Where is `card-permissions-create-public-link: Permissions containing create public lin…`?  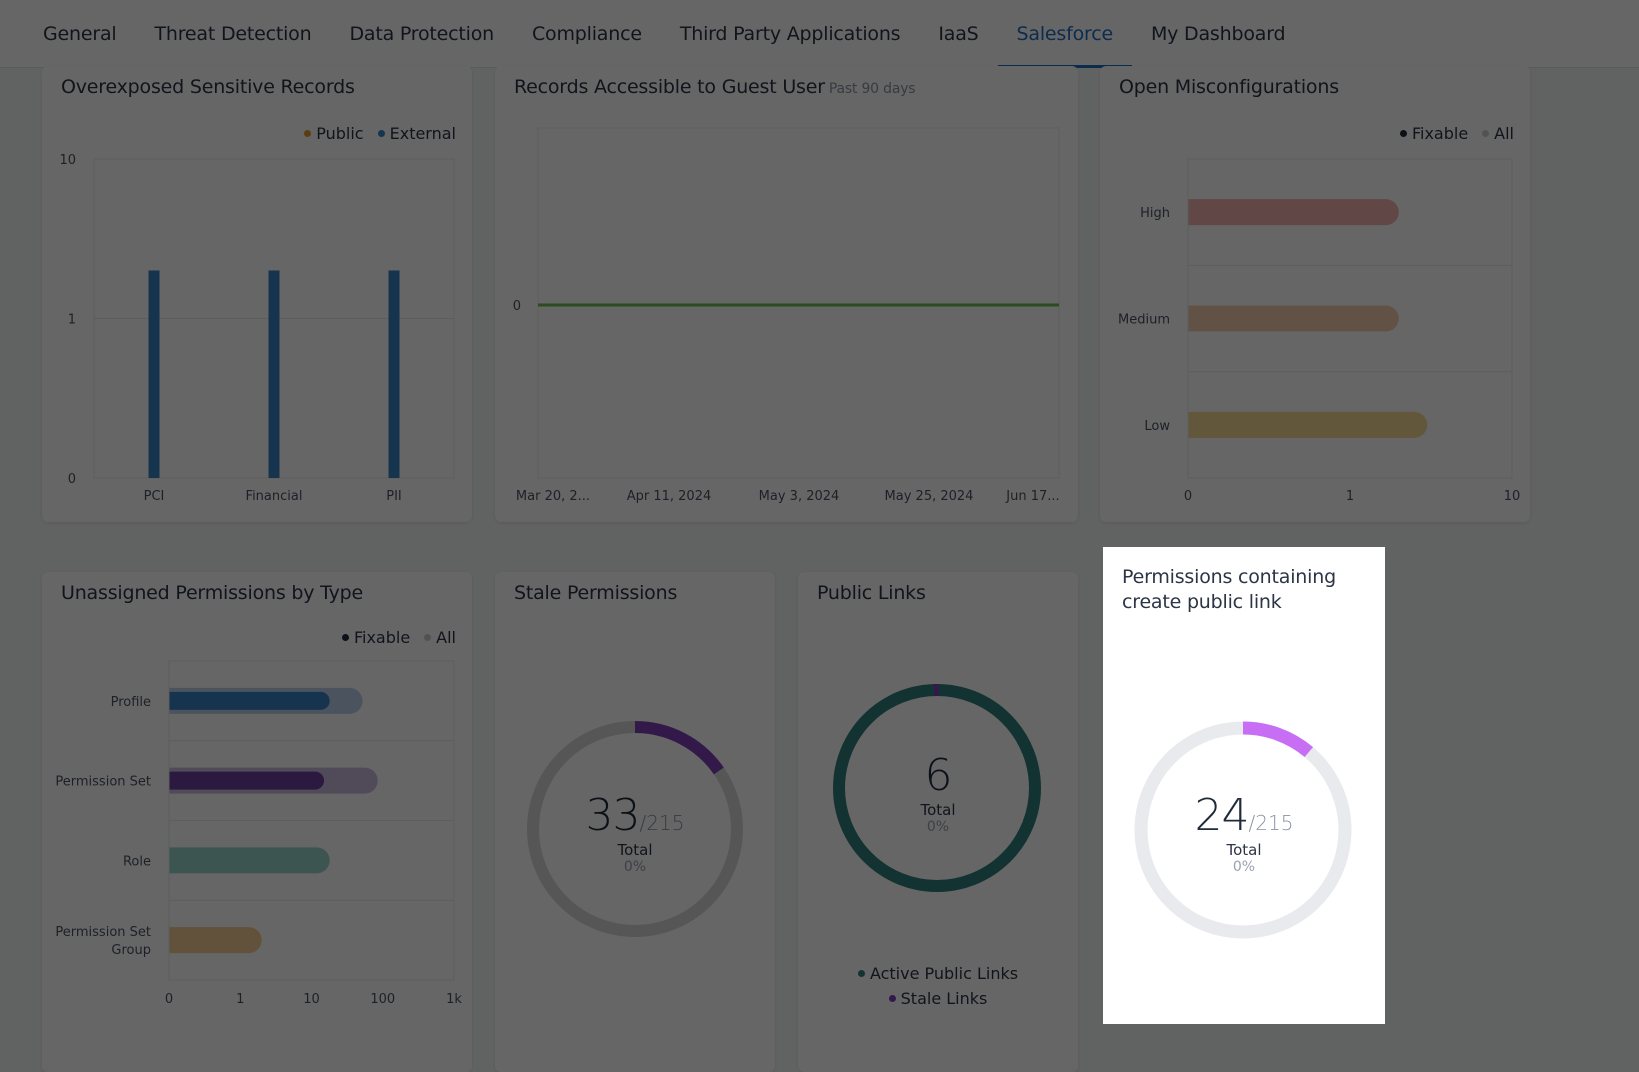
card-permissions-create-public-link: Permissions containing create public lin… is located at coordinates (1244, 785).